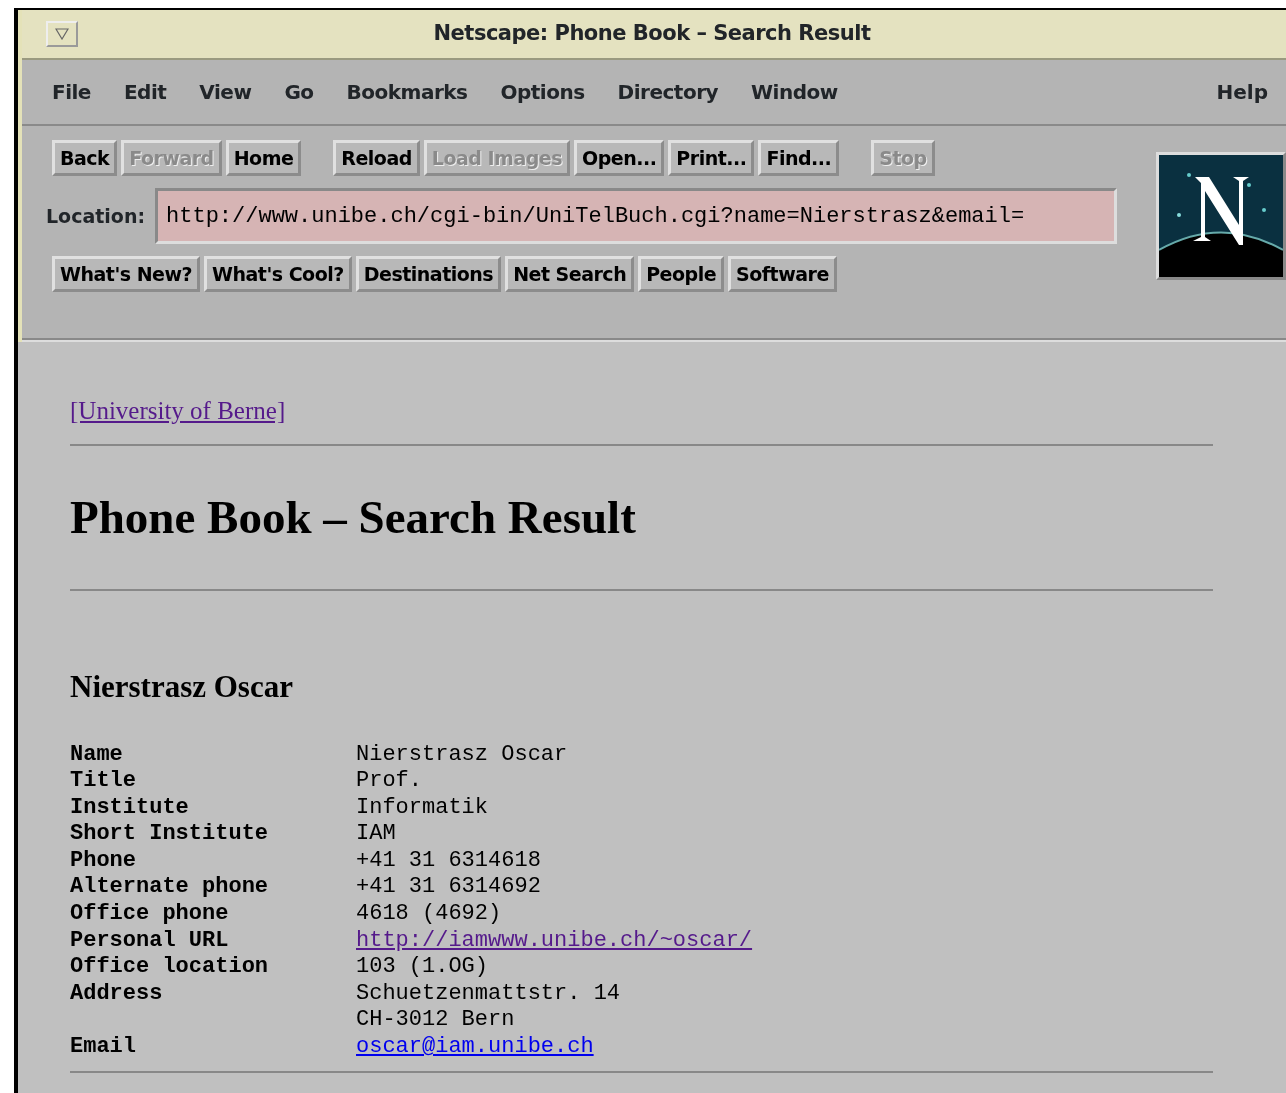  Describe the element at coordinates (103, 861) in the screenshot. I see `field-label: Phone` at that location.